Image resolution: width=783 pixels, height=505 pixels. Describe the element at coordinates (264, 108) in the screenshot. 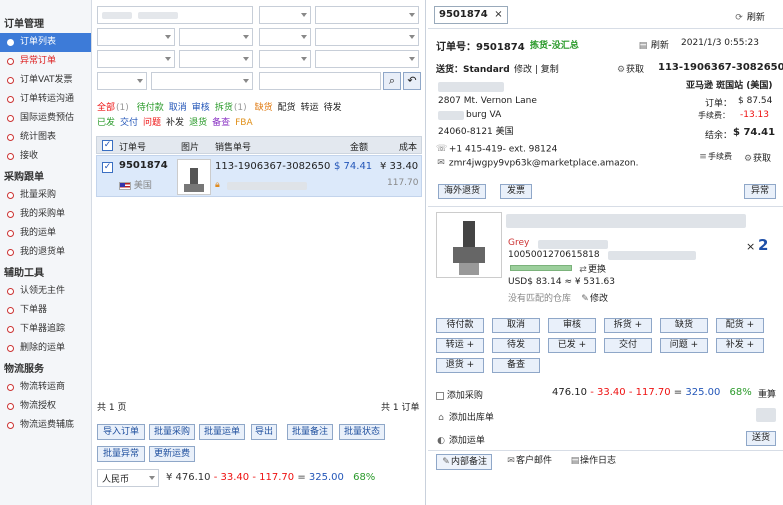

I see `status-filter: 缺货` at that location.